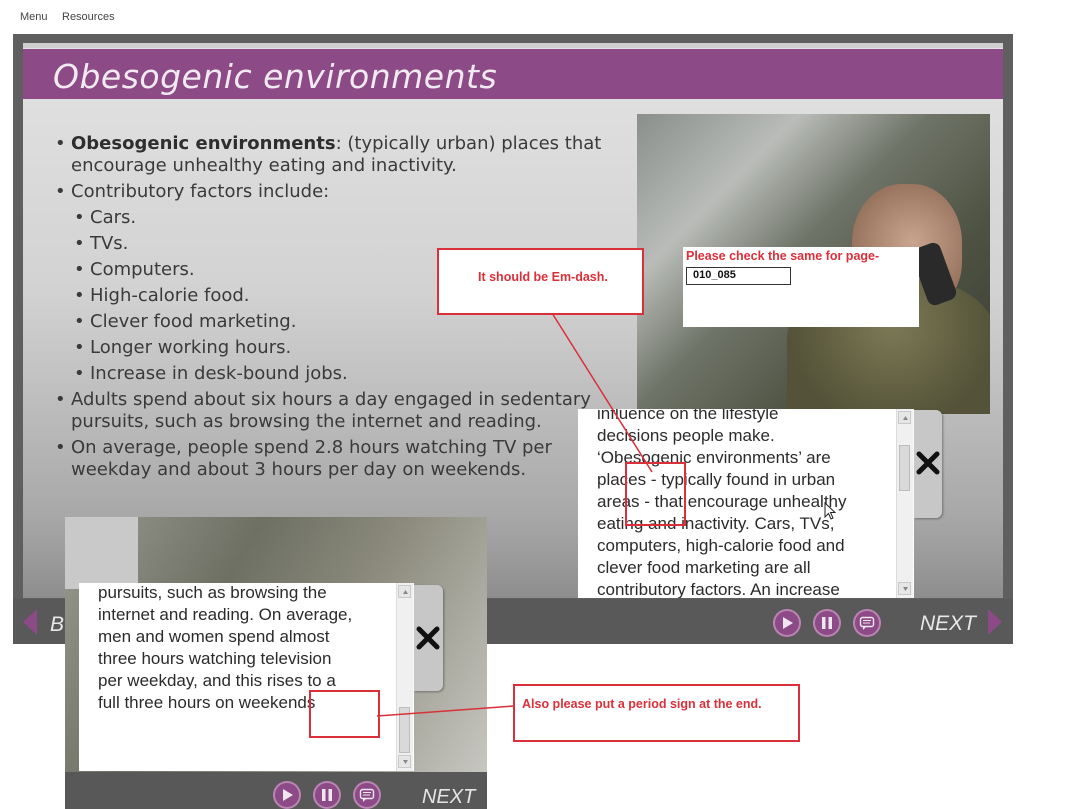 This screenshot has height=809, width=1076. What do you see at coordinates (344, 348) in the screenshot?
I see `sub-bullet-item: Longer working hours.` at bounding box center [344, 348].